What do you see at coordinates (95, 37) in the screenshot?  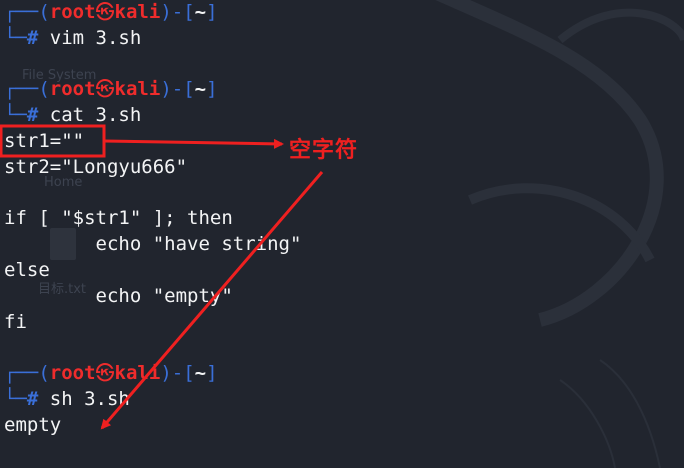 I see `command-text: vim 3.sh` at bounding box center [95, 37].